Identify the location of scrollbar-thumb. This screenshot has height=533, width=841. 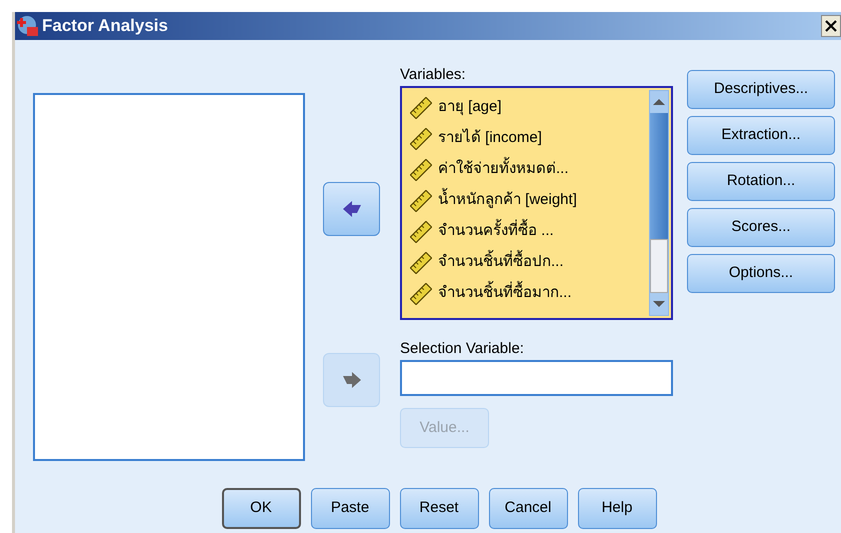
(659, 266).